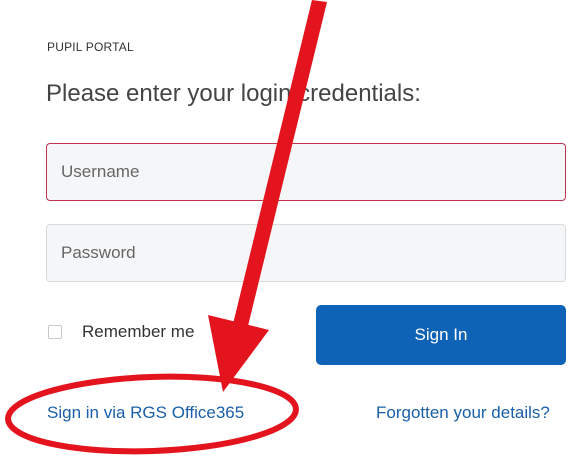  I want to click on remember-me-checkbox, so click(55, 332).